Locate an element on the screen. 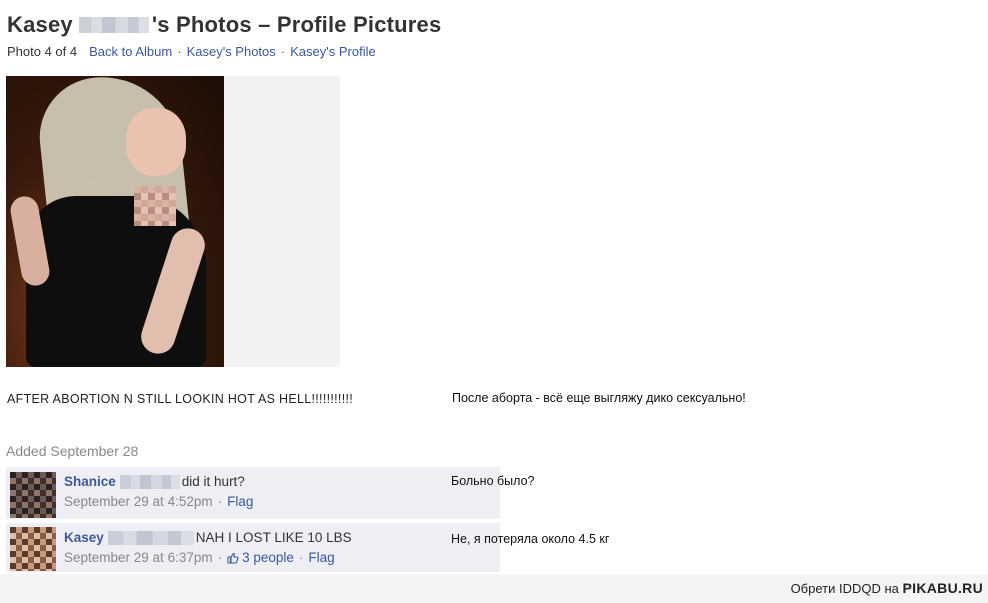 The image size is (988, 603). comment-text-line: Kasey NAH I LOST LIKE 10 LBS is located at coordinates (208, 537).